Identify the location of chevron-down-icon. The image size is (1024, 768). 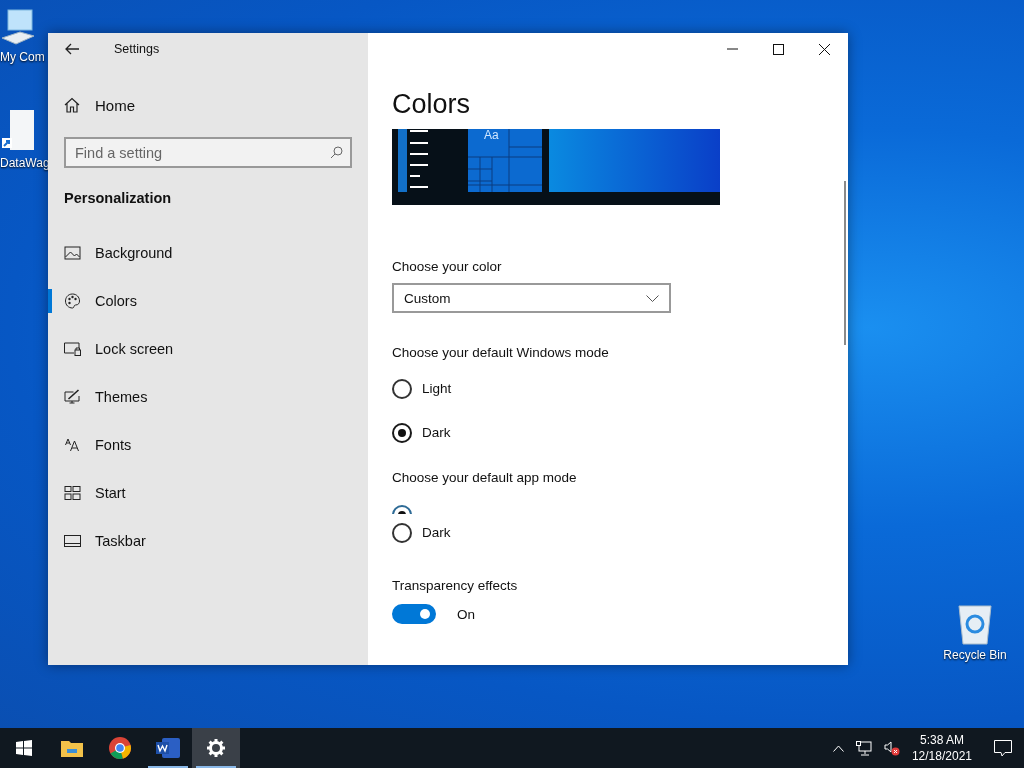
(652, 298).